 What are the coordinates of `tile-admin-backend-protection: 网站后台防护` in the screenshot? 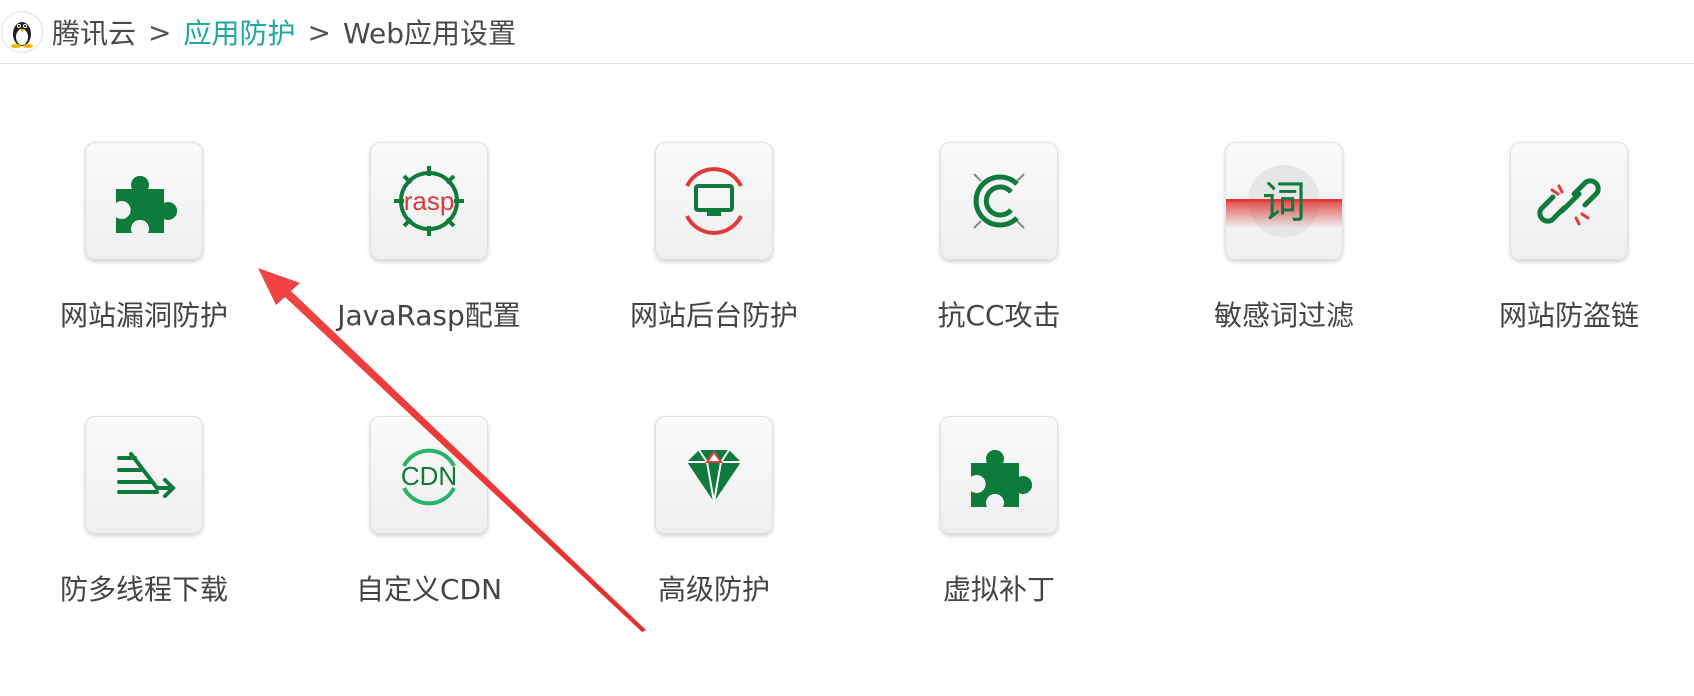 It's located at (714, 238).